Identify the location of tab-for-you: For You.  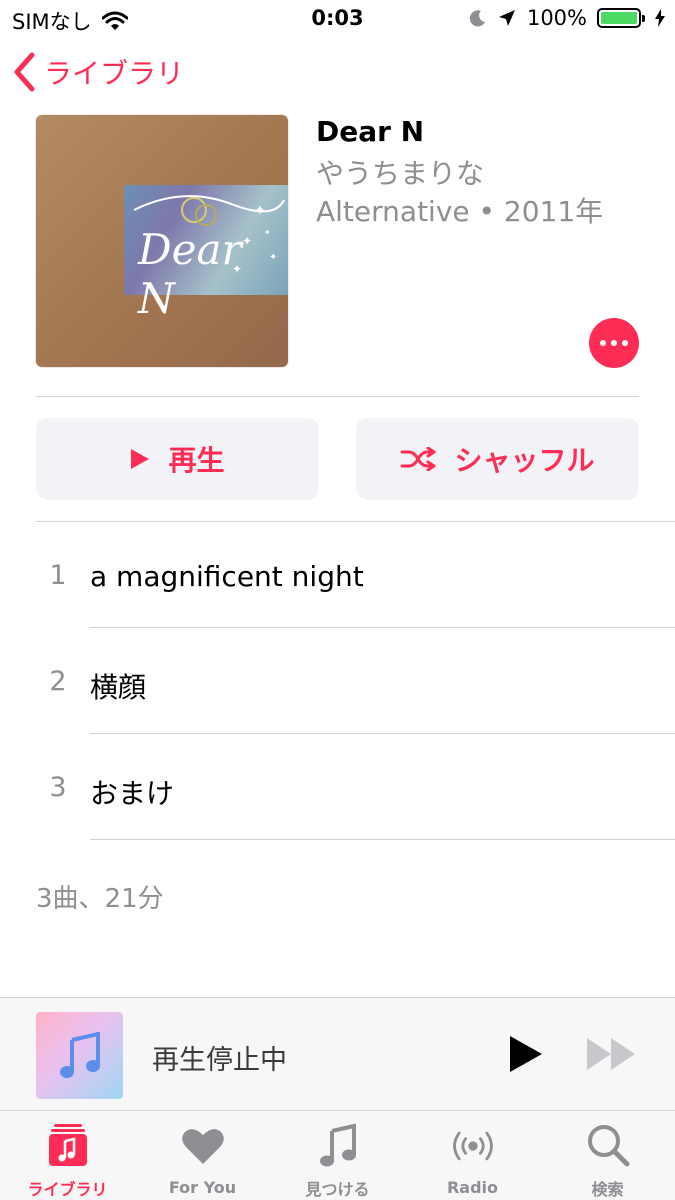
(202, 1156).